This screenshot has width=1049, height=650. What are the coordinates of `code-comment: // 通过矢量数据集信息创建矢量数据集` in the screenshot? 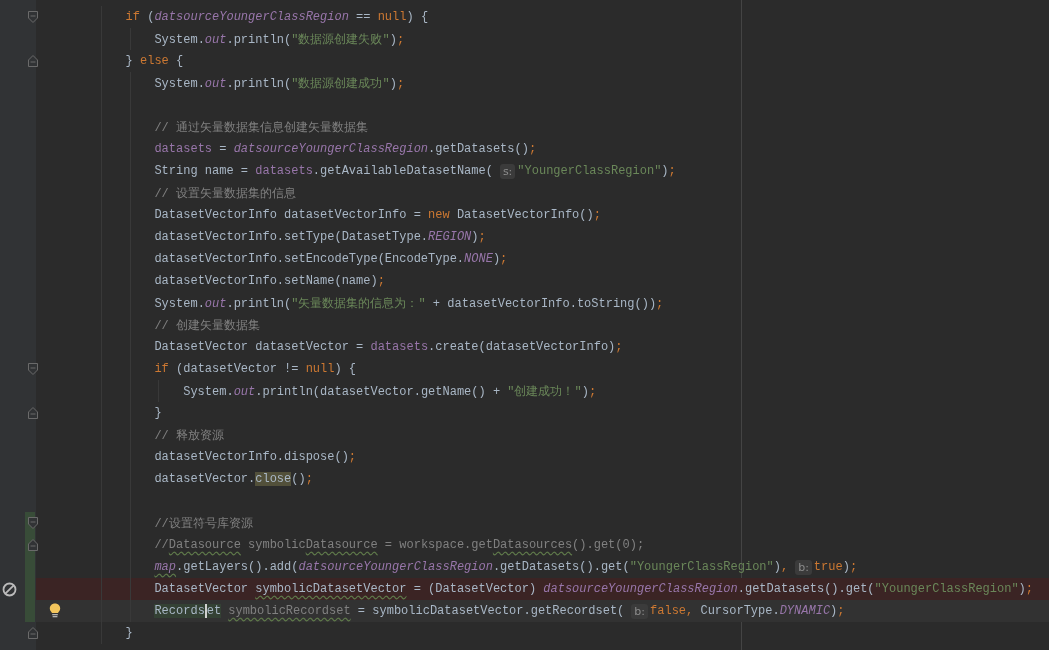 It's located at (261, 127).